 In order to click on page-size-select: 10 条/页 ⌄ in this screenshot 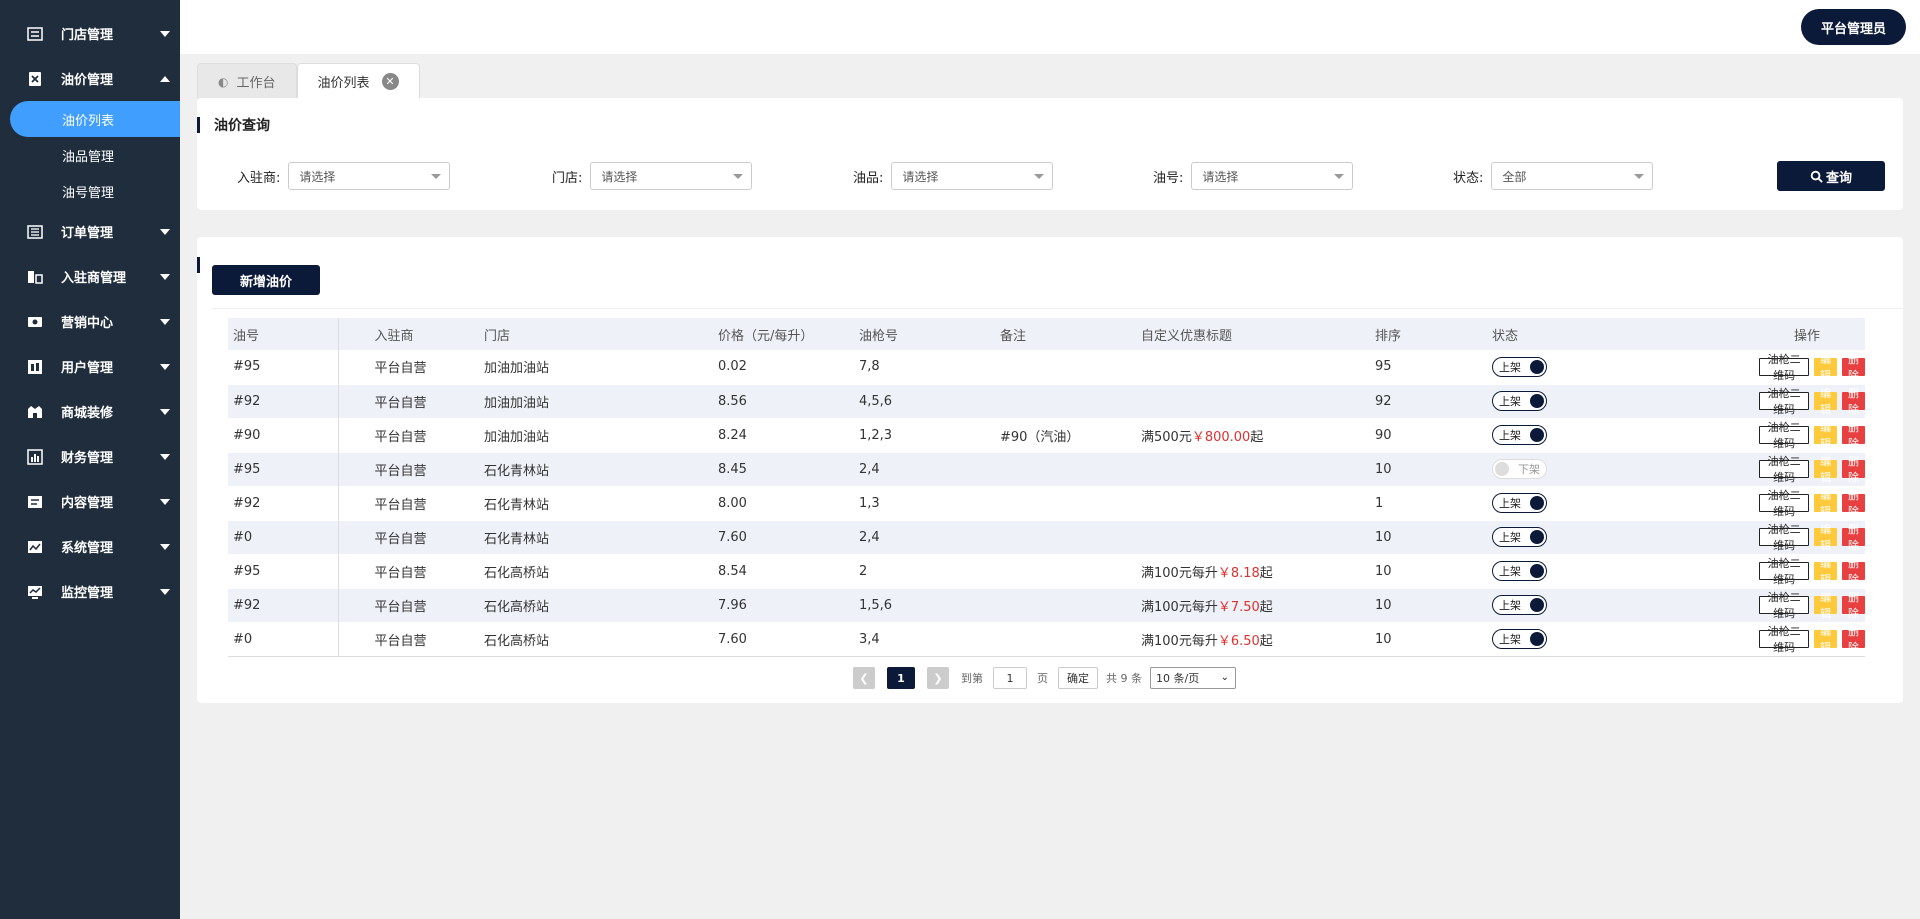, I will do `click(1193, 678)`.